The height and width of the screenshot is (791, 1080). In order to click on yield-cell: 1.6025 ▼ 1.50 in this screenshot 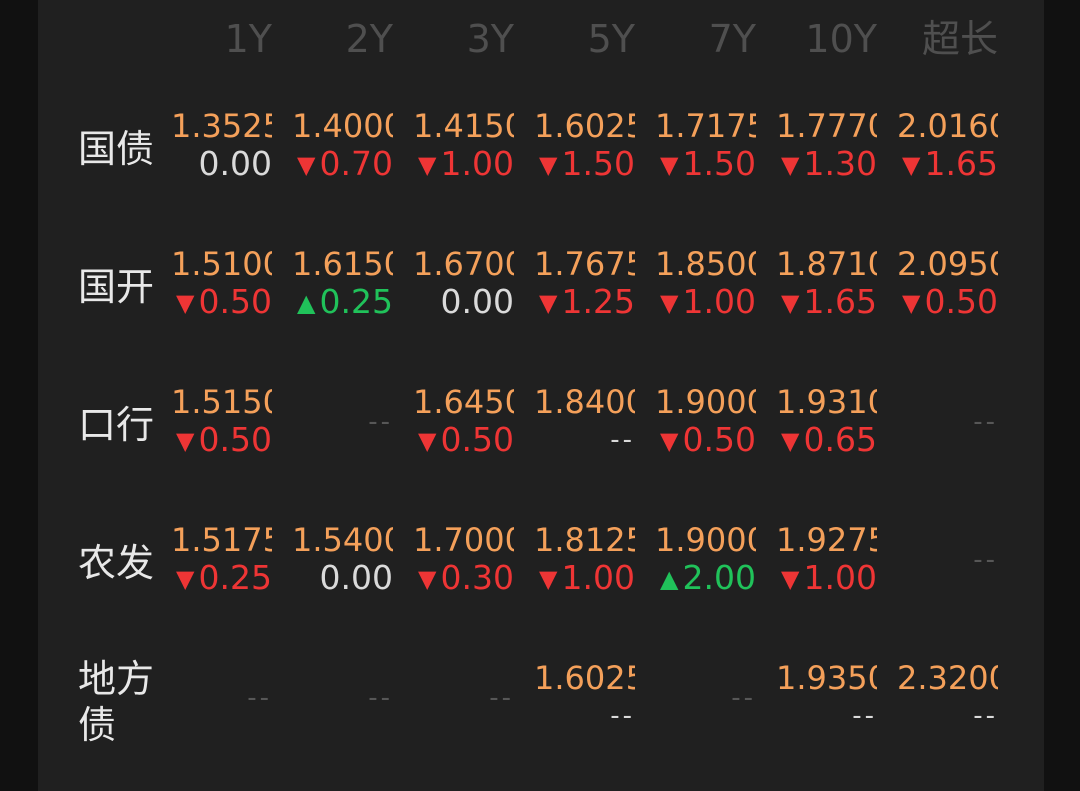, I will do `click(584, 144)`.